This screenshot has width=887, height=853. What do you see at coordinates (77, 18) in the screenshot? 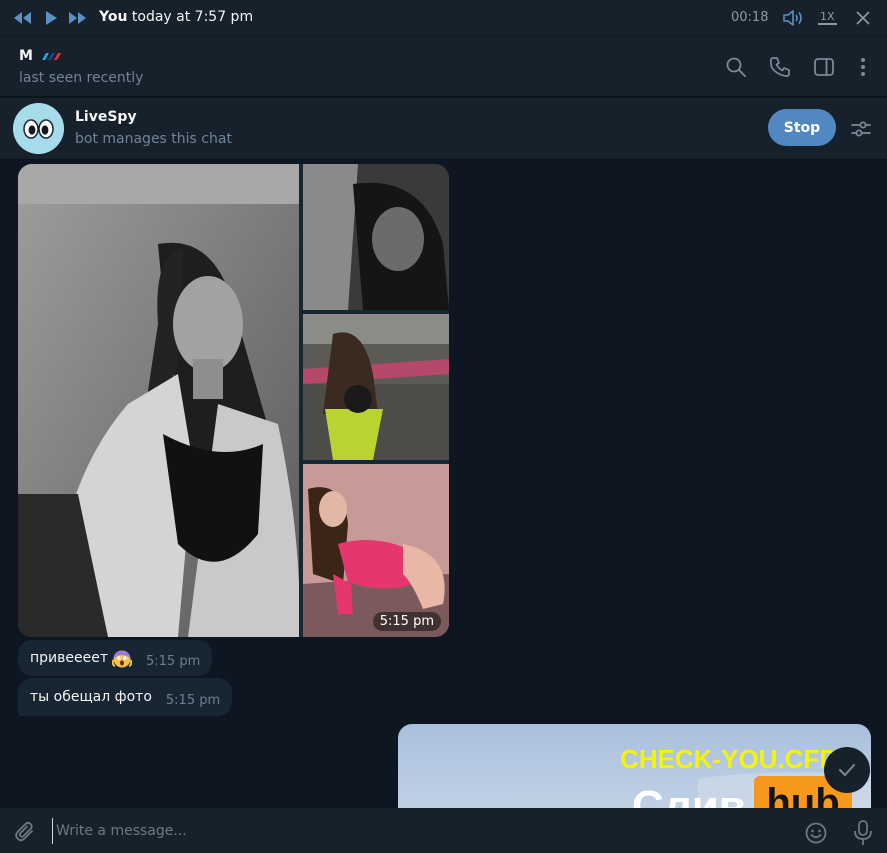
I see `fast-forward-icon` at bounding box center [77, 18].